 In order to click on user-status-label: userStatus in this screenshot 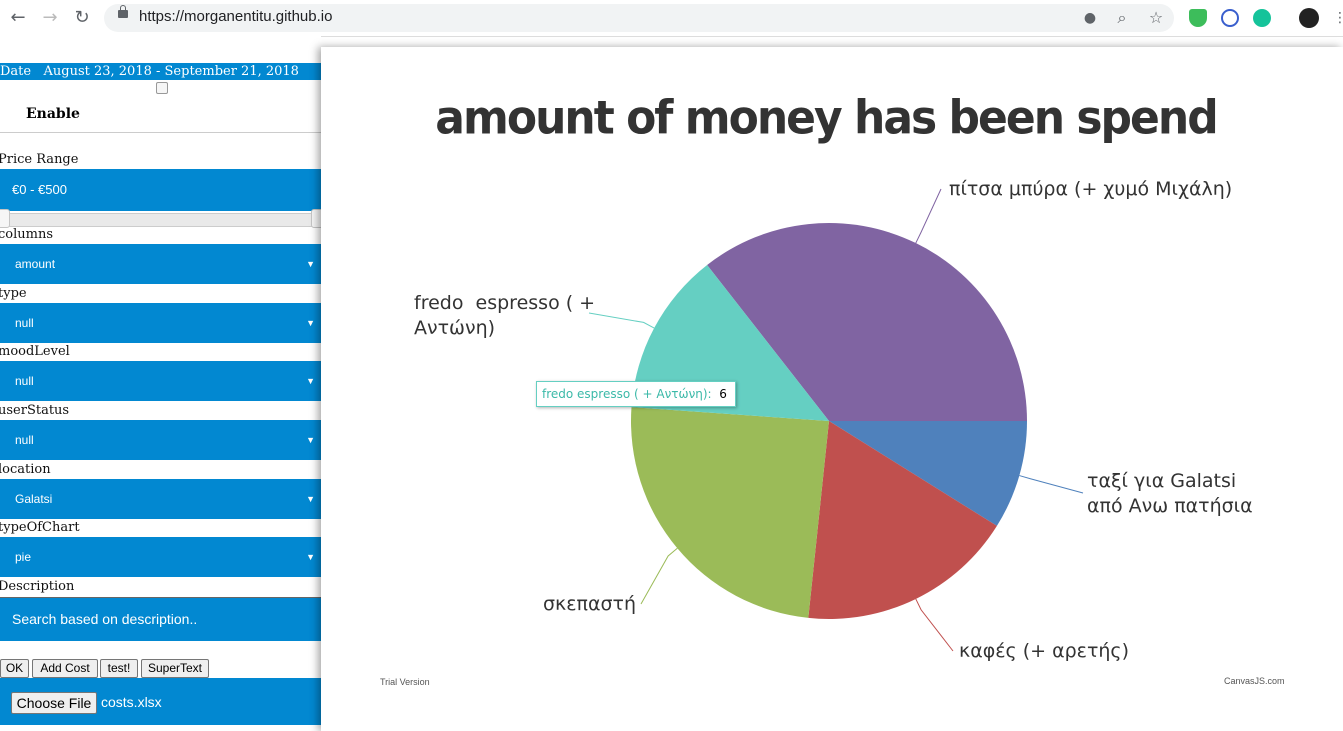, I will do `click(35, 410)`.